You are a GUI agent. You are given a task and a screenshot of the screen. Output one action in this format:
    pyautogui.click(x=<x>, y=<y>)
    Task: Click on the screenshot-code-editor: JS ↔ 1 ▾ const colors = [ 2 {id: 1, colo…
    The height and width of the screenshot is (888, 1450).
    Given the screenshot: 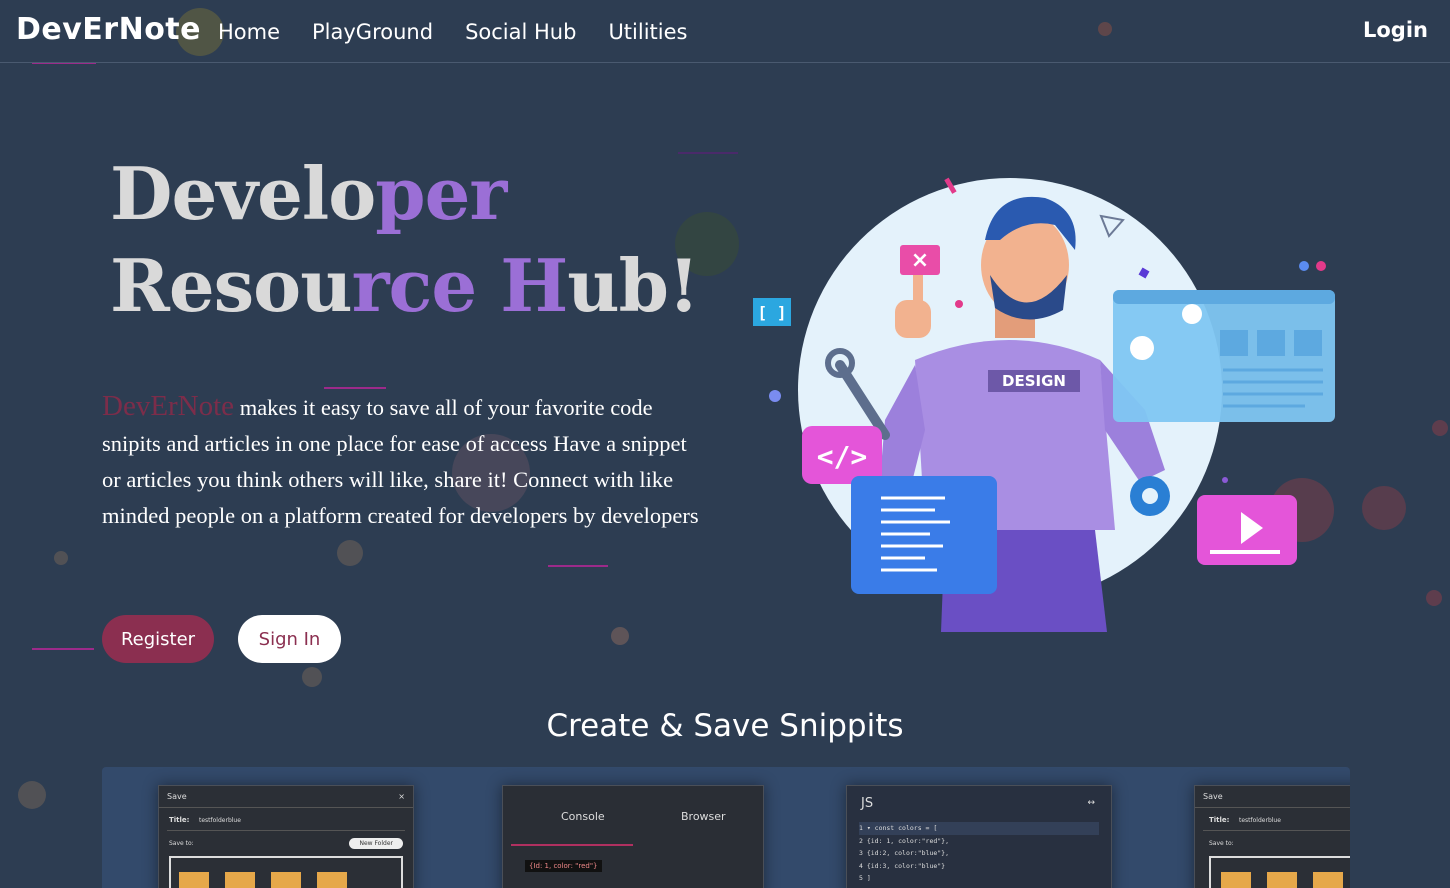 What is the action you would take?
    pyautogui.click(x=979, y=836)
    